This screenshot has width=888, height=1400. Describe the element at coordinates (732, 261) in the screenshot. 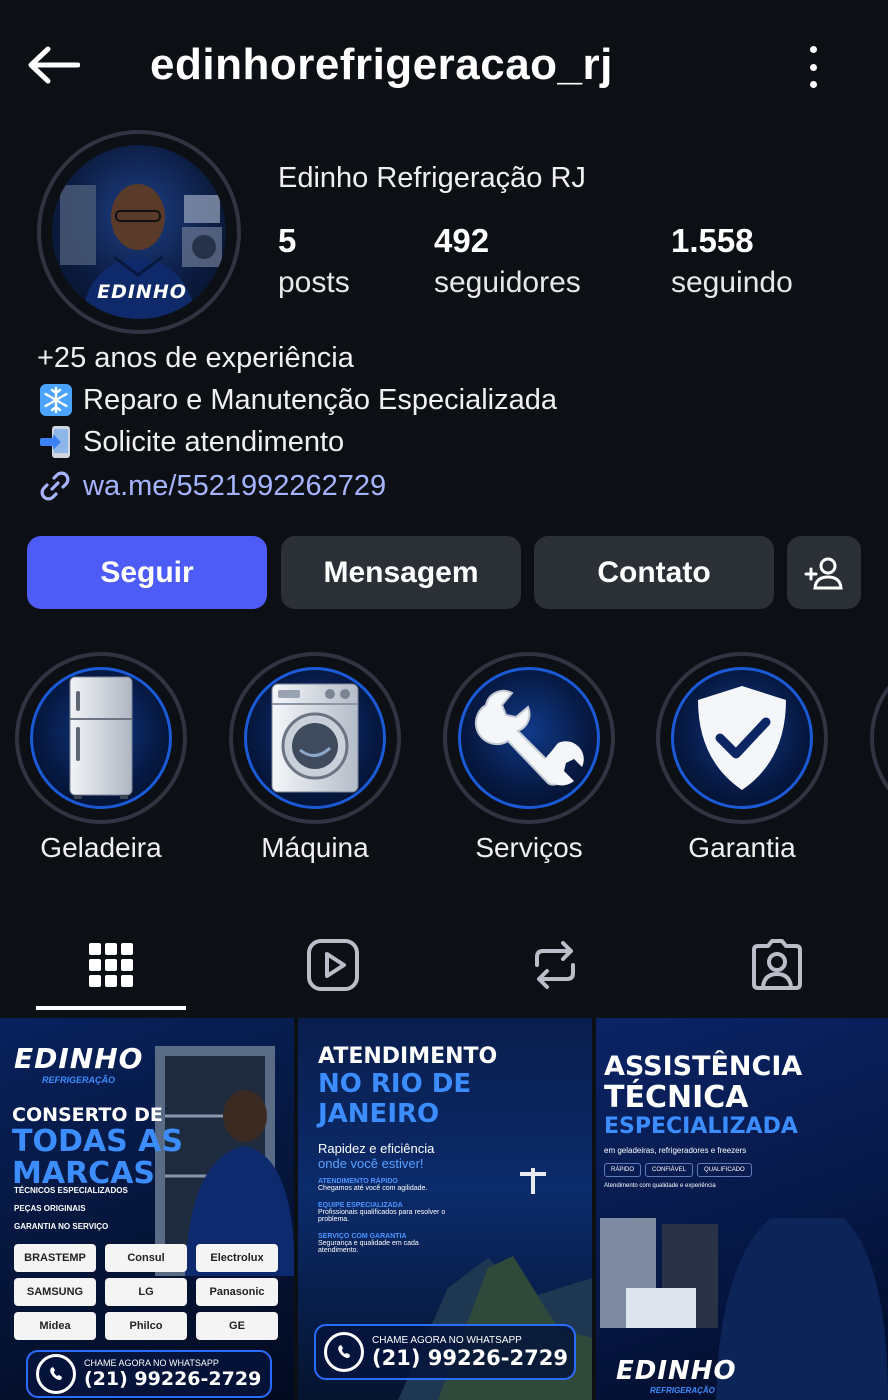

I see `stat-following: 1.558 seguindo` at that location.